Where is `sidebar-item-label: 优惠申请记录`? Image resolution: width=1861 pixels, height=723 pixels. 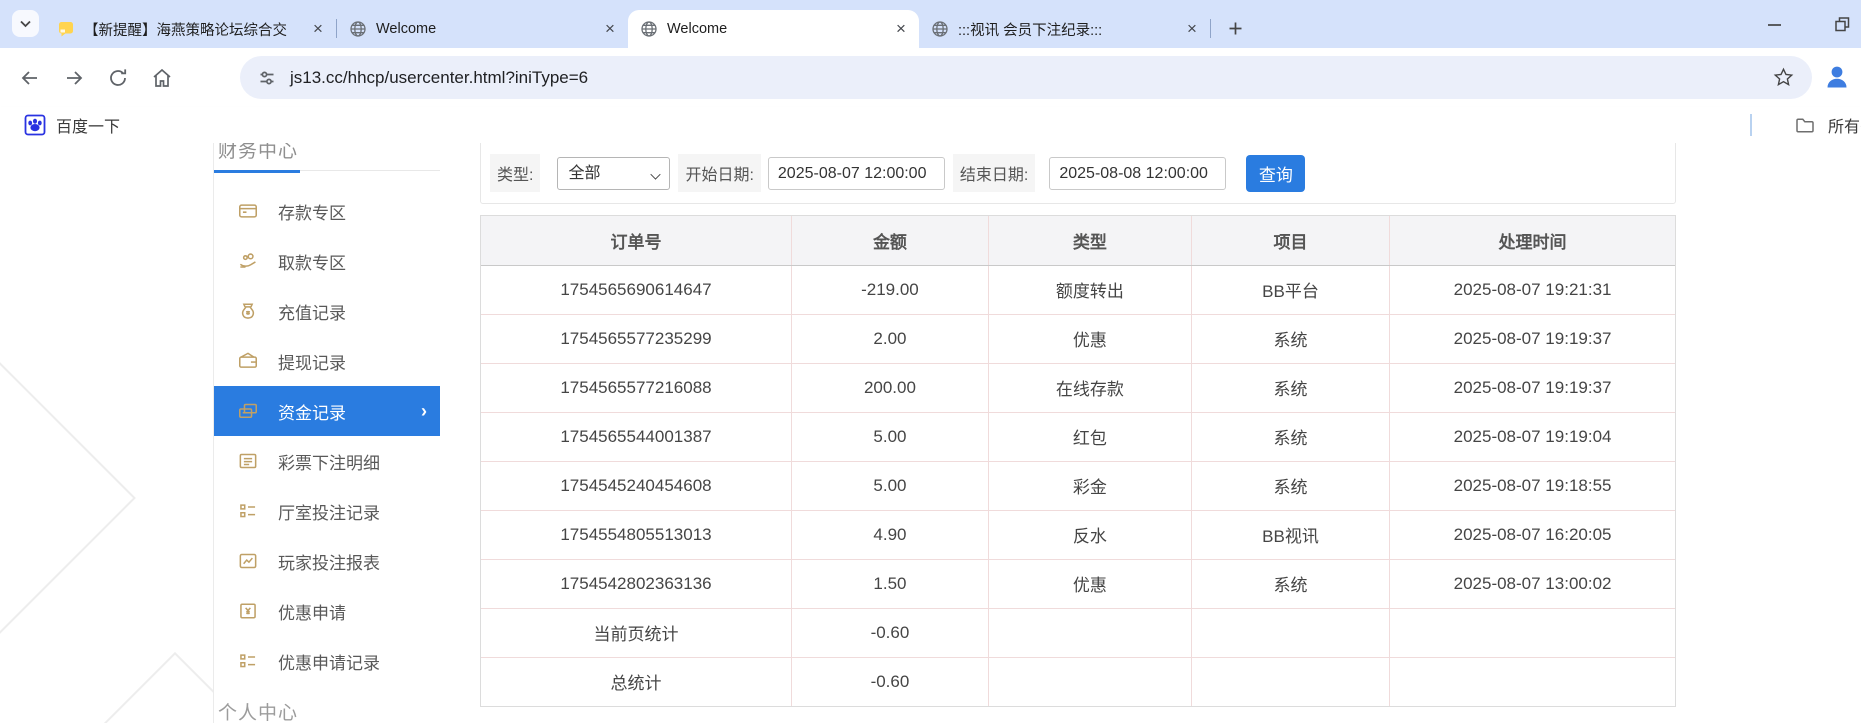 sidebar-item-label: 优惠申请记录 is located at coordinates (329, 663).